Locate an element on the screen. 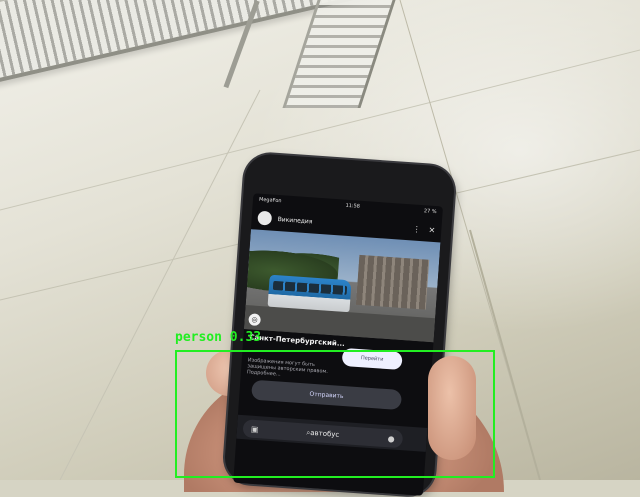 This screenshot has height=497, width=640. bus-windows is located at coordinates (310, 288).